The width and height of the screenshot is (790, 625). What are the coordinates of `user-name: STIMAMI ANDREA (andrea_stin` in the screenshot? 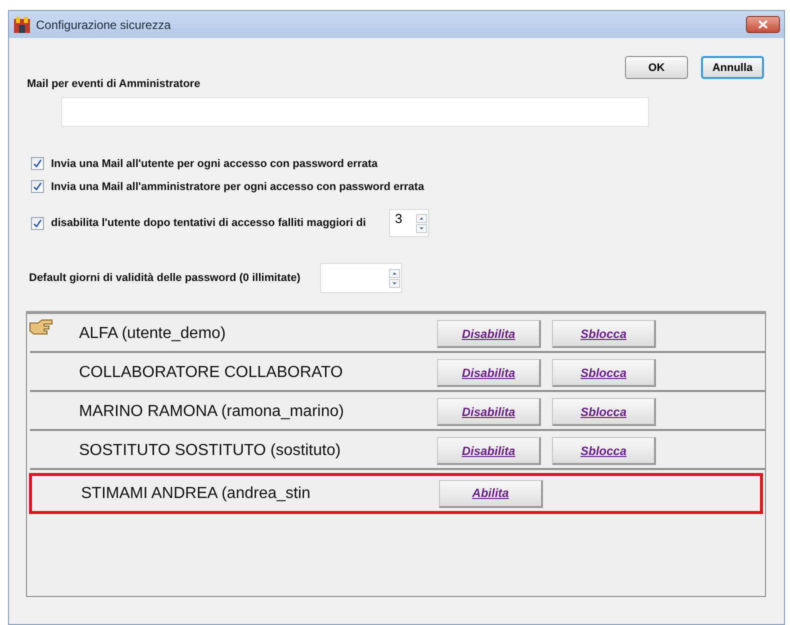 It's located at (196, 493).